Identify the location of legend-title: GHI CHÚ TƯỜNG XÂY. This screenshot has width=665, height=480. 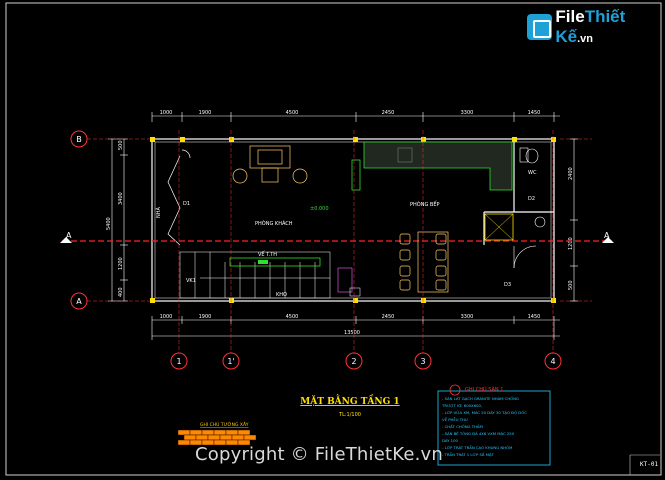
(224, 424).